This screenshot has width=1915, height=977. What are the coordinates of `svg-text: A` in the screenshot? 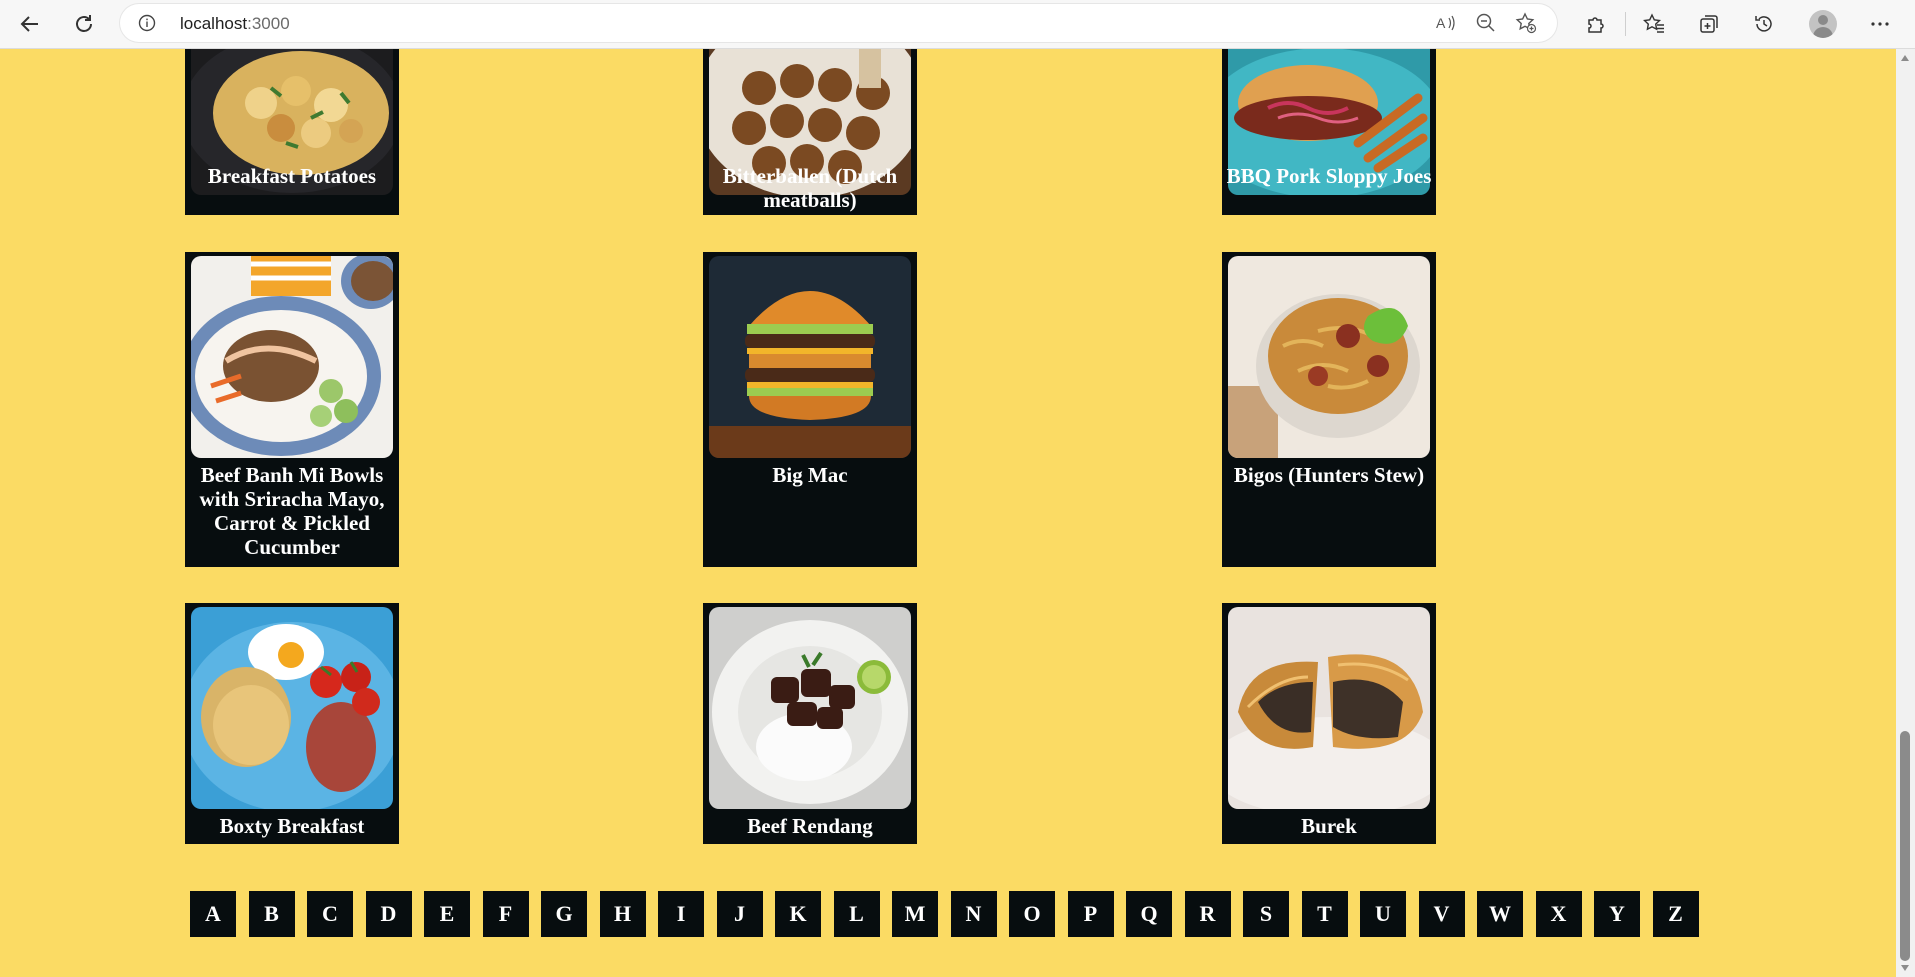 It's located at (1441, 23).